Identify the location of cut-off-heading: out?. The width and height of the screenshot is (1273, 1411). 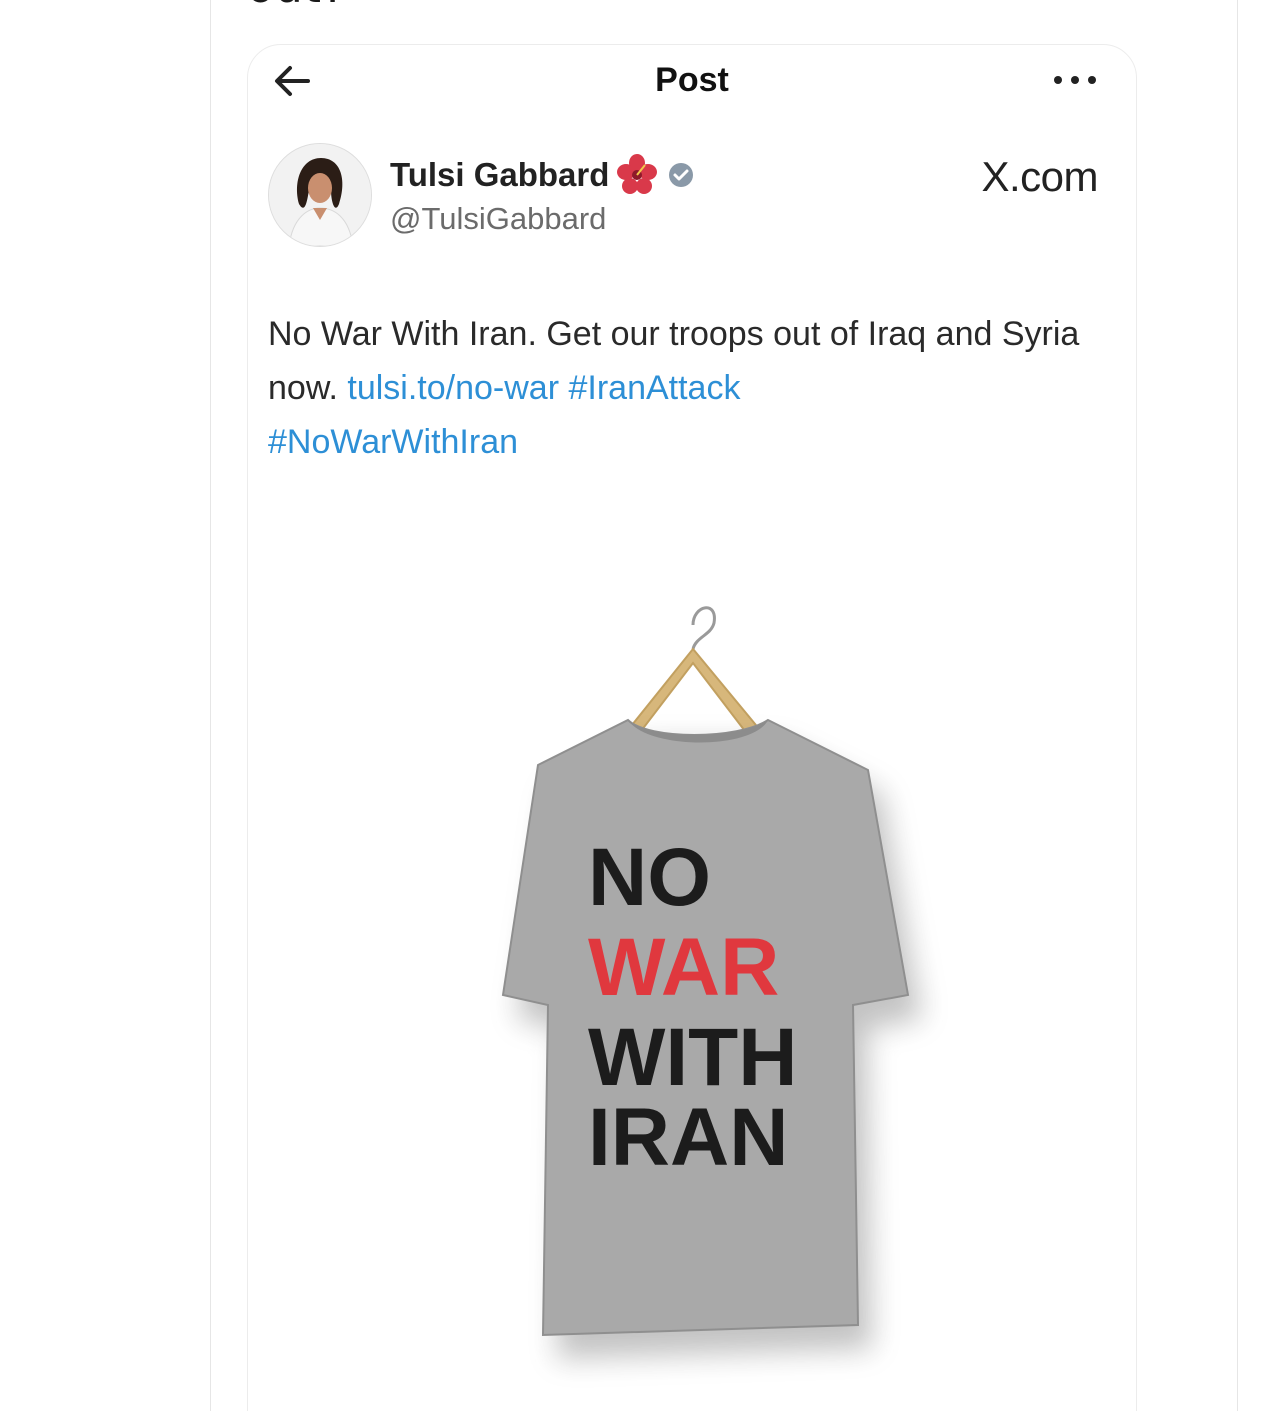
(296, 6).